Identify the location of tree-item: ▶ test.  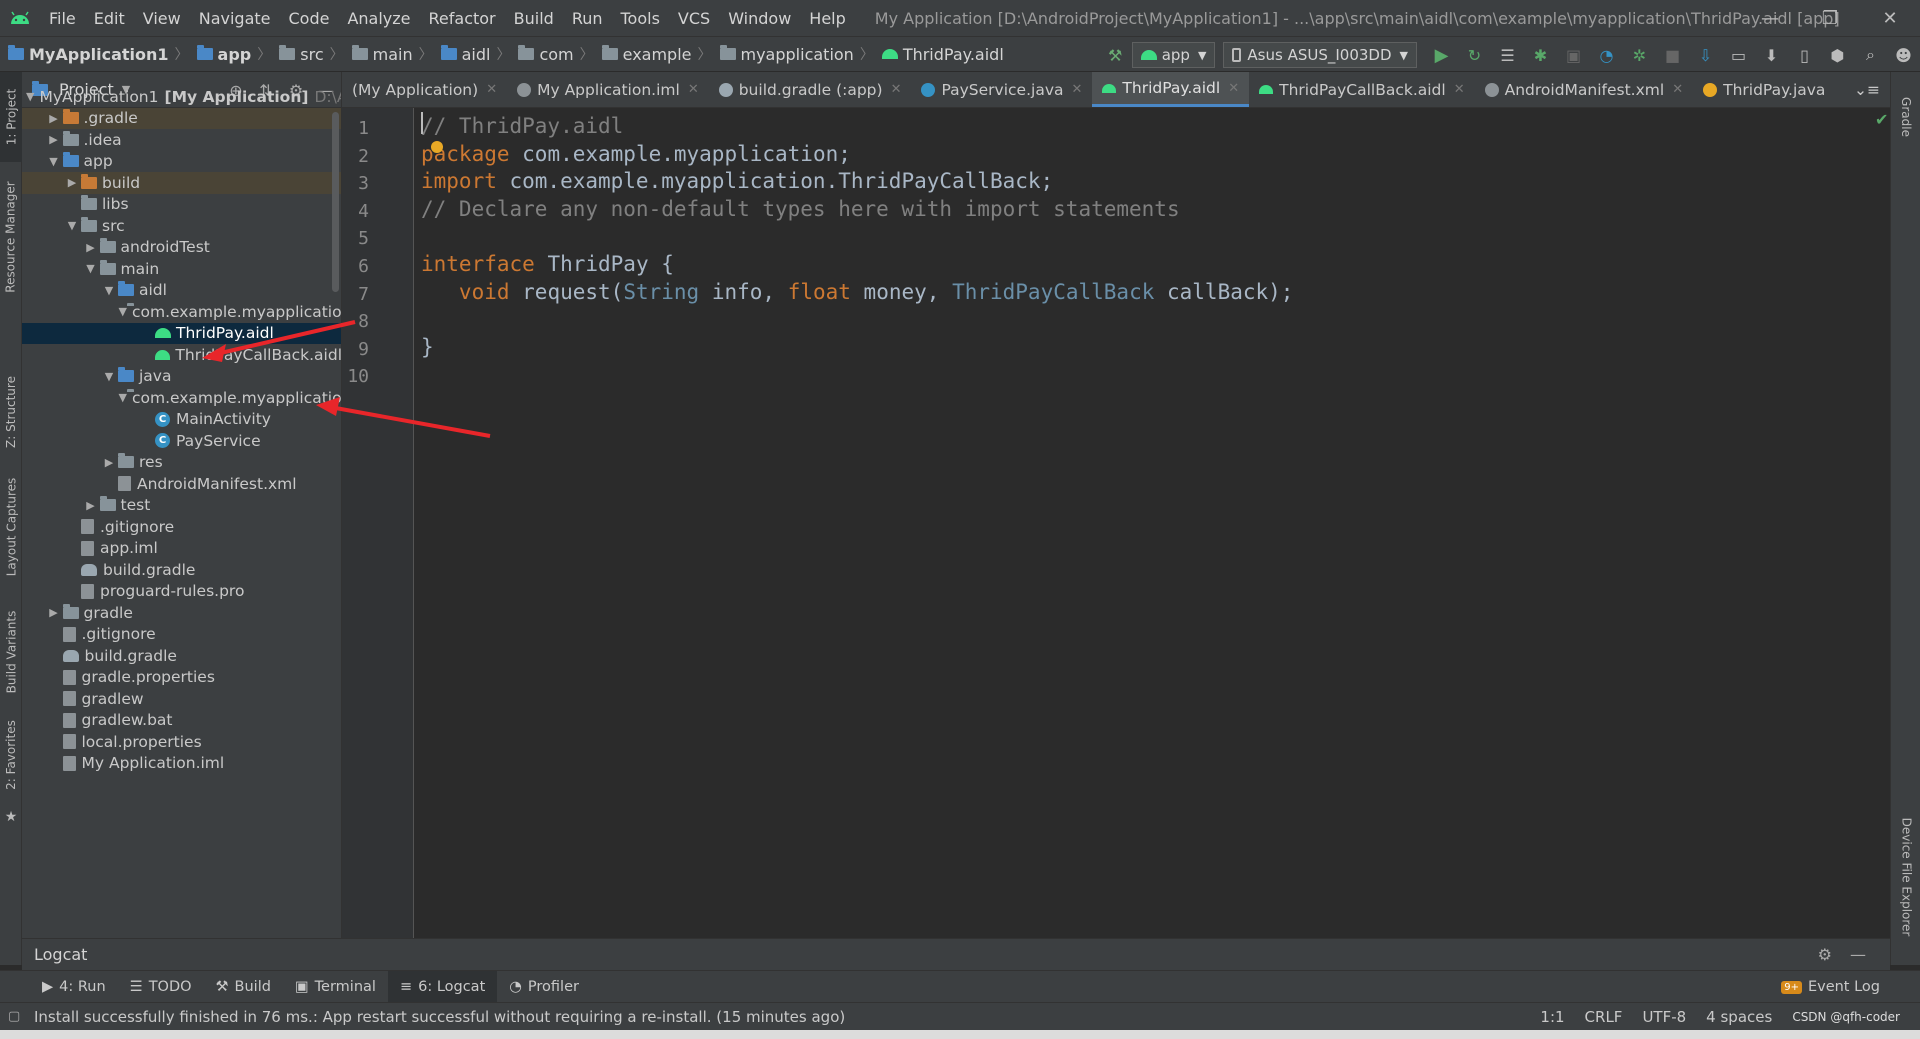
(181, 506).